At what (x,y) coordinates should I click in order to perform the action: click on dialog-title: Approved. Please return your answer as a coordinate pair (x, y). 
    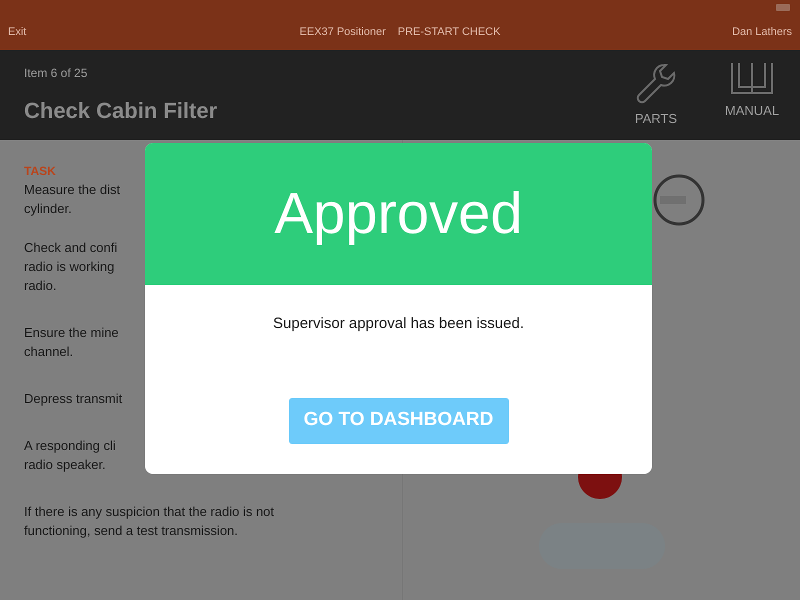
    Looking at the image, I should click on (398, 214).